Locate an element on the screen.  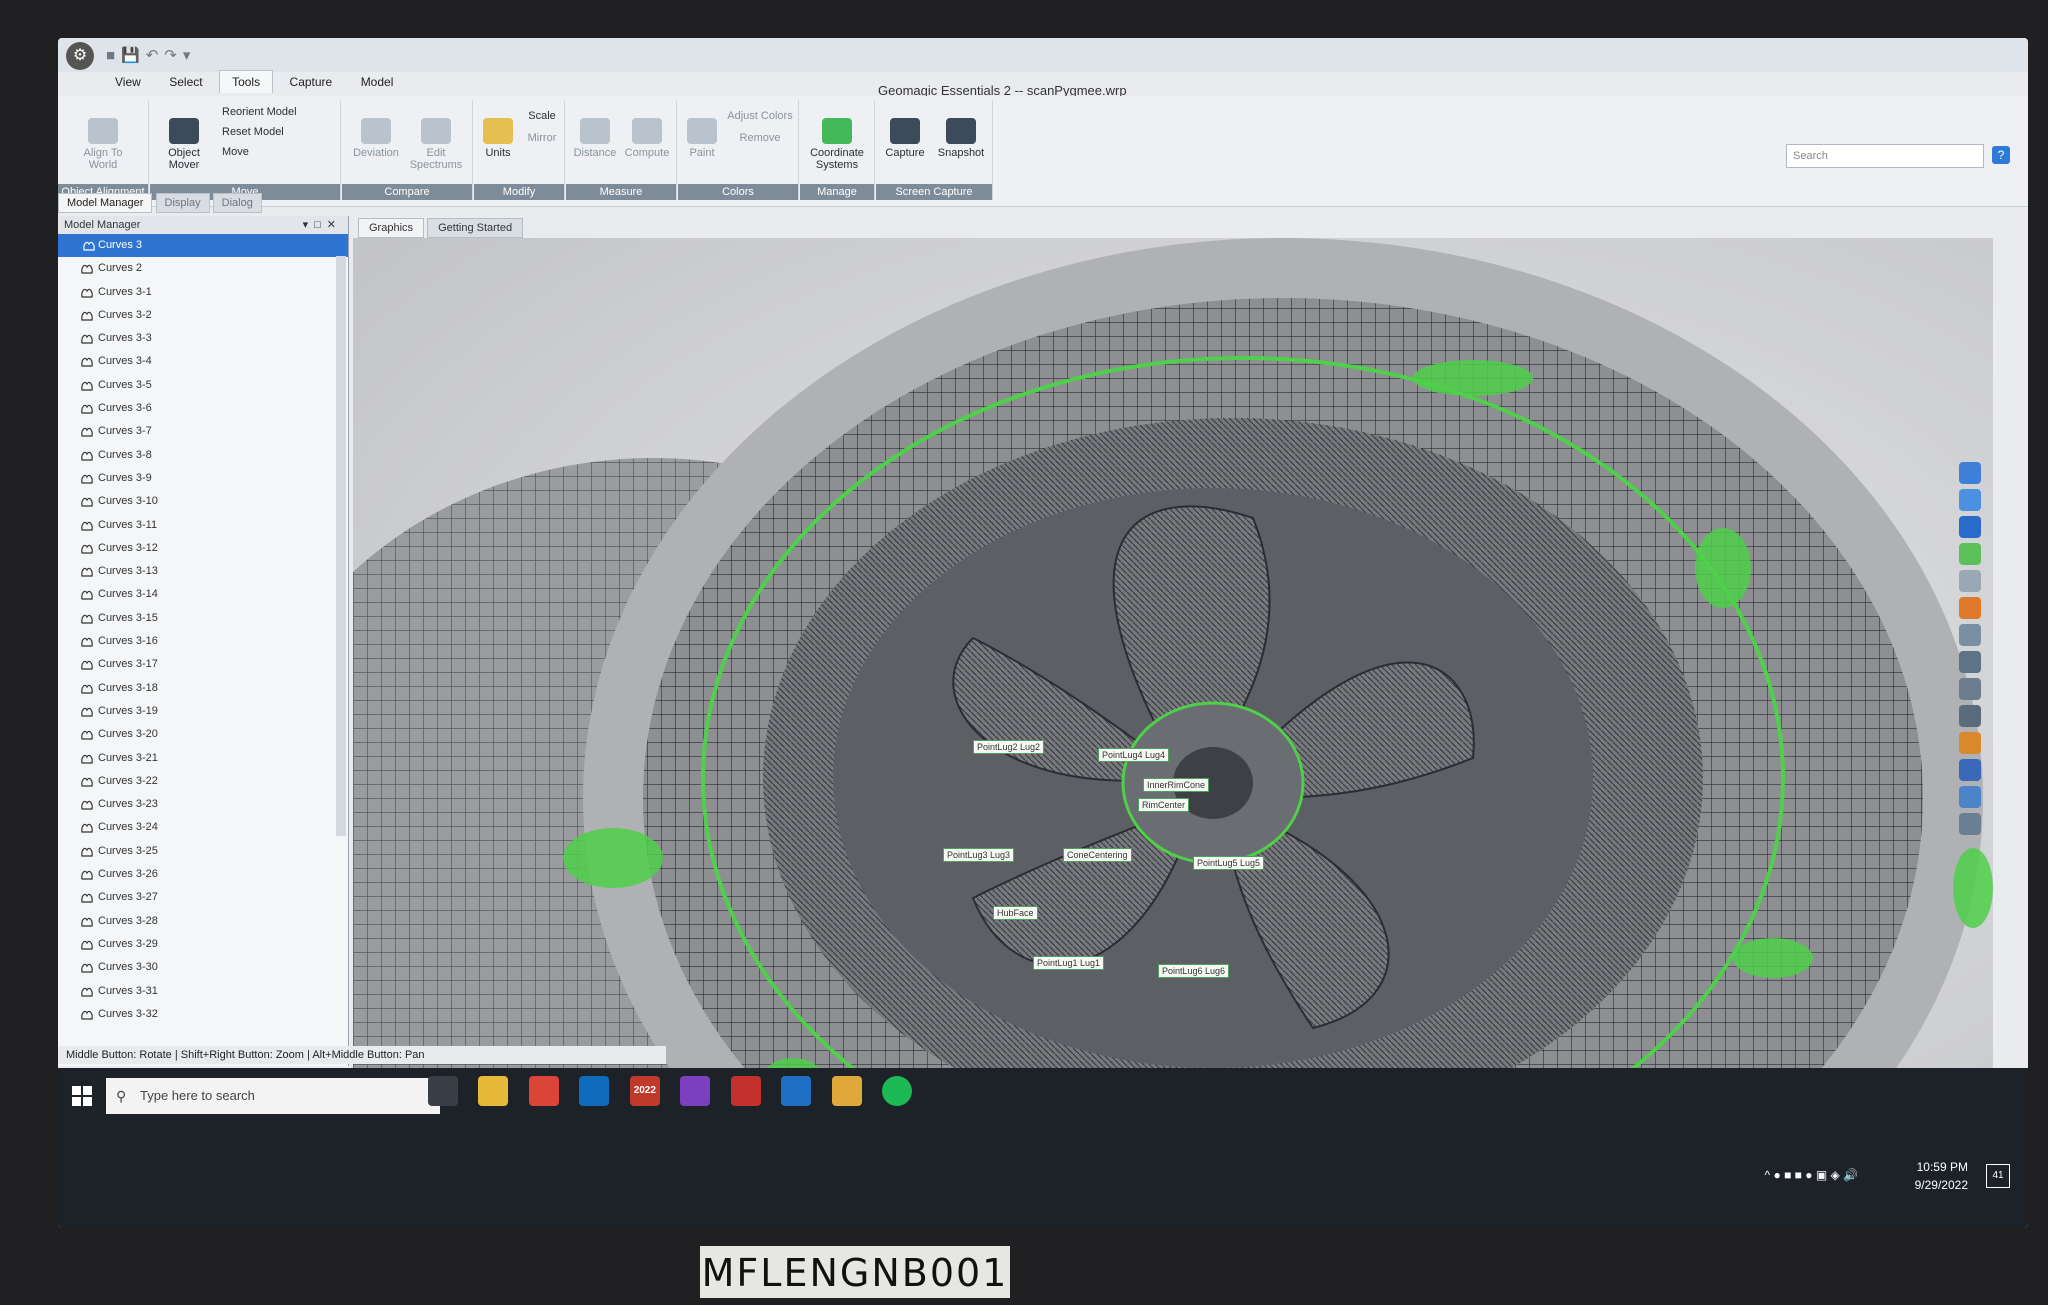
fit-view-icon is located at coordinates (1970, 473).